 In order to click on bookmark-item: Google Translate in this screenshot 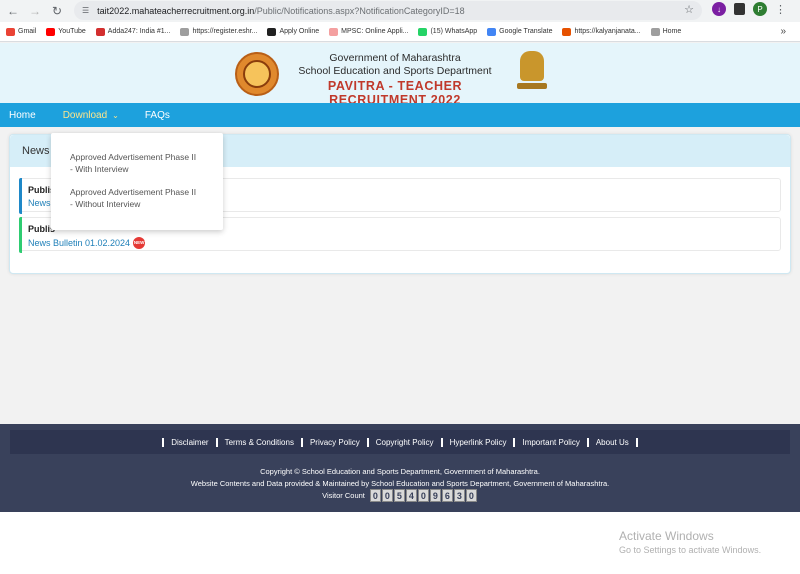, I will do `click(520, 31)`.